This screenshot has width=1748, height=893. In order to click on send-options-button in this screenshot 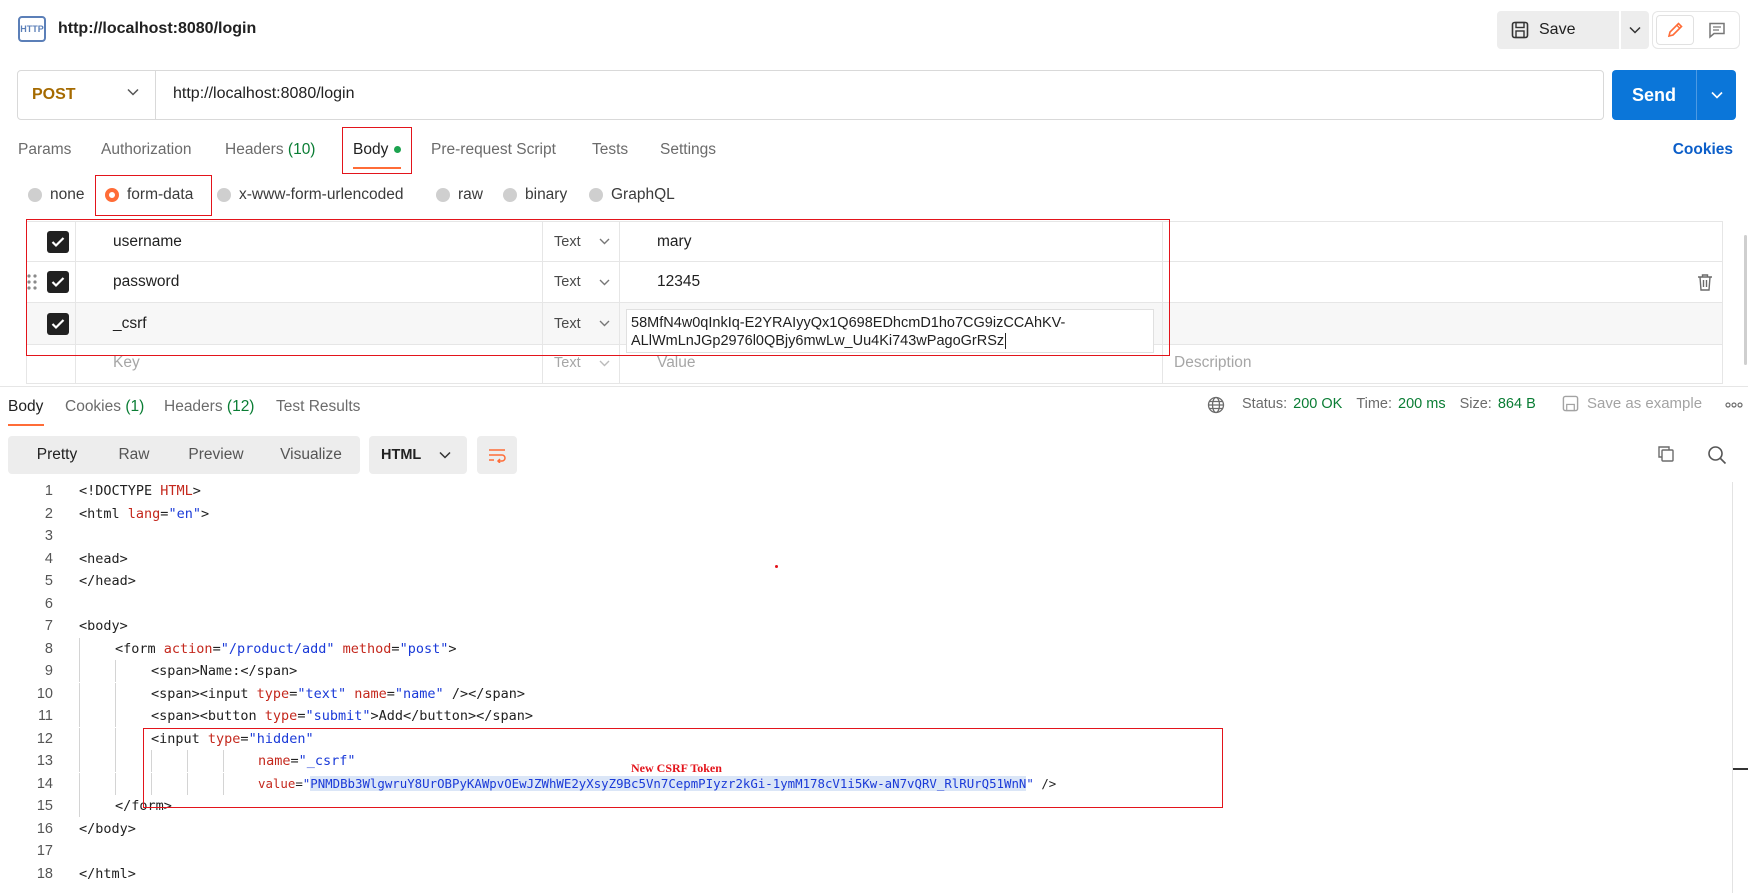, I will do `click(1716, 95)`.